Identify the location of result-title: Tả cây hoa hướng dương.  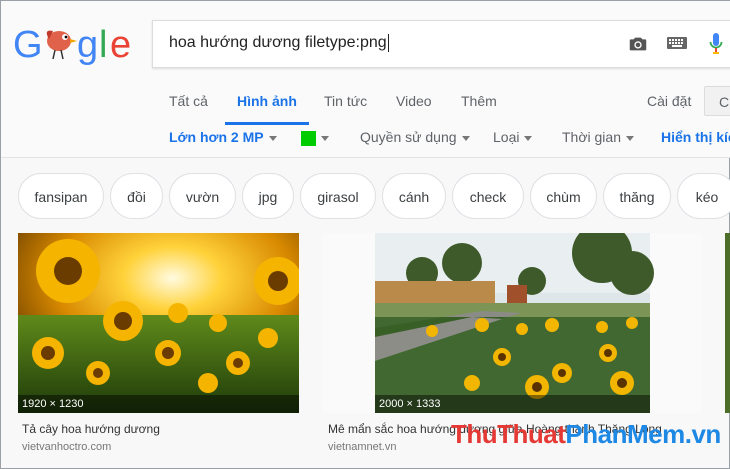
(91, 429).